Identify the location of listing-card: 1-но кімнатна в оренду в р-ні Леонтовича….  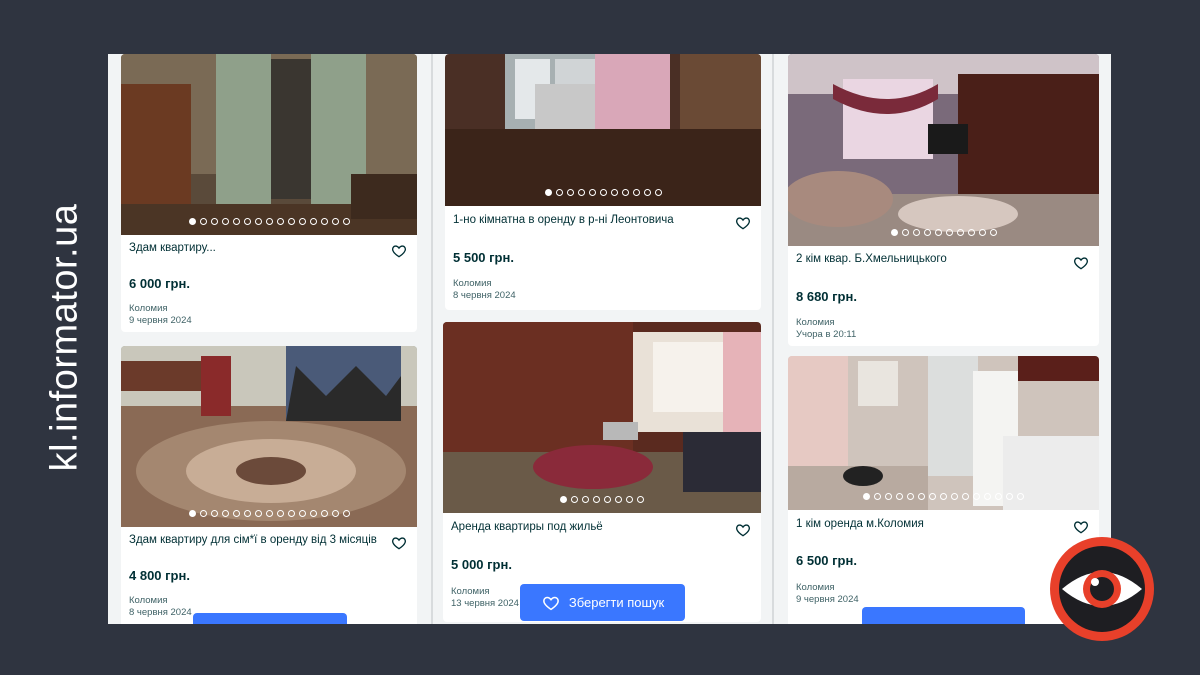
(603, 182).